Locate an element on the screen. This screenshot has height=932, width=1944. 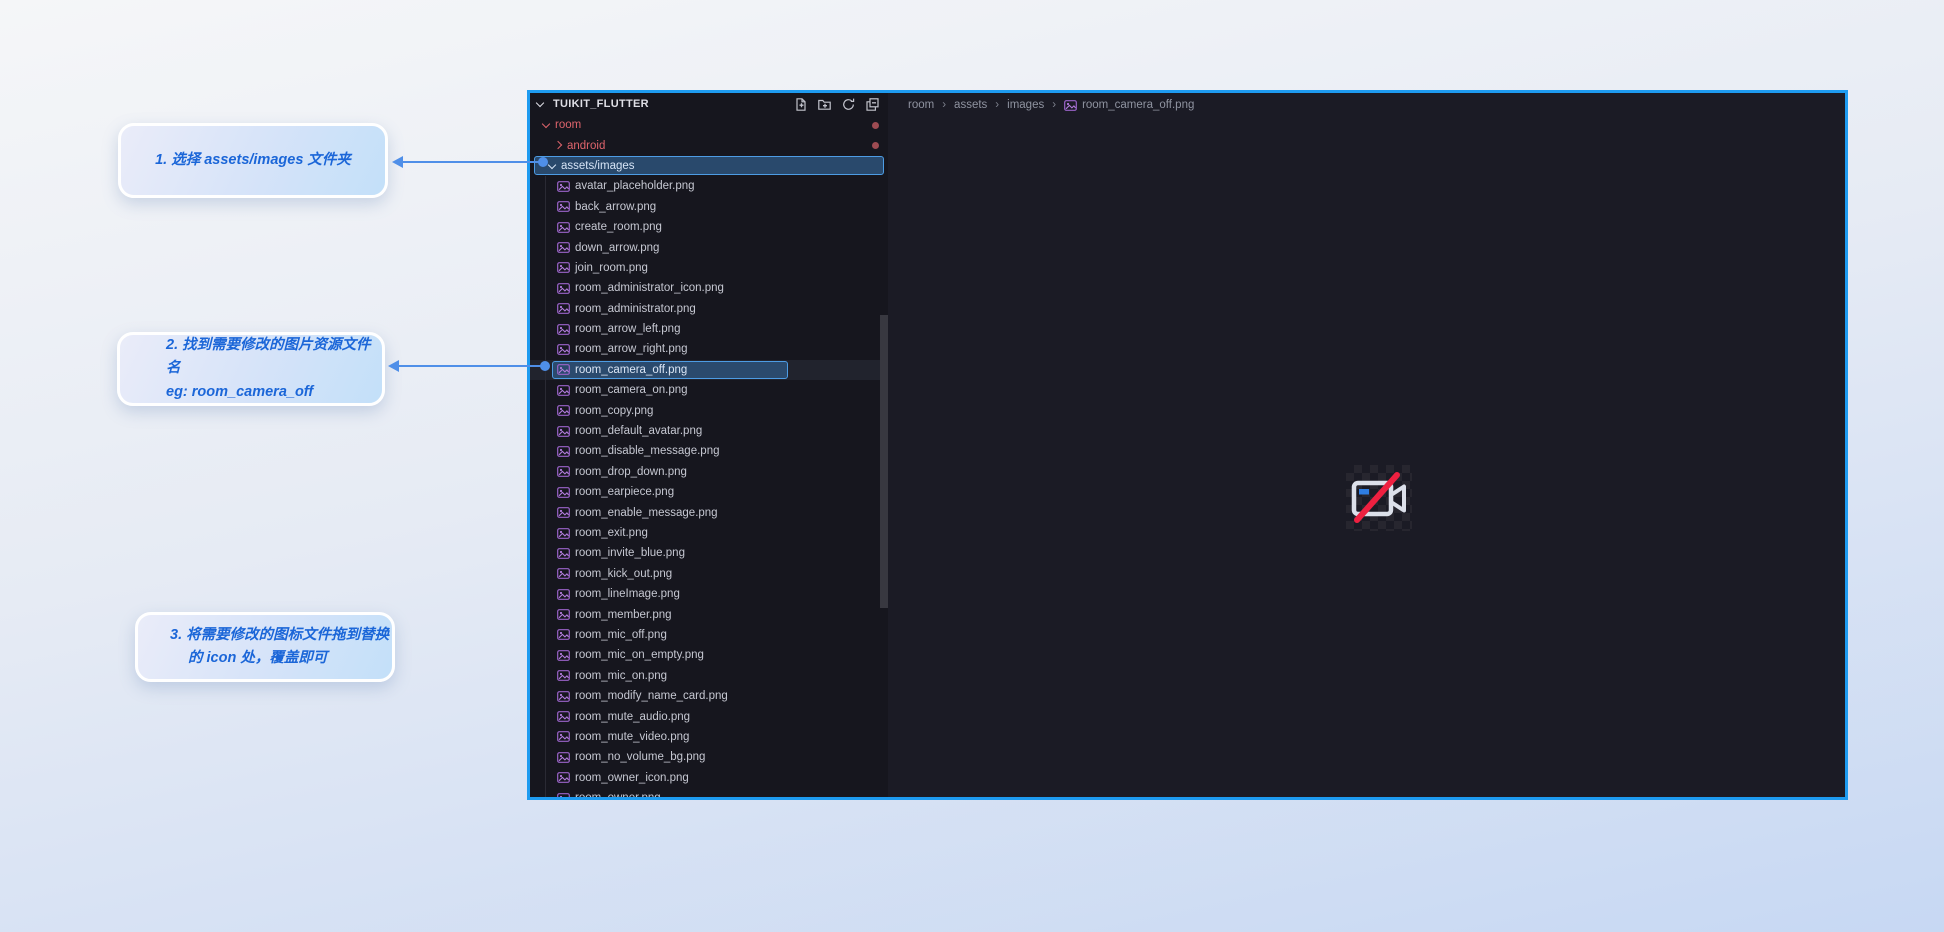
file-row: room_invite_blue.png is located at coordinates (709, 553).